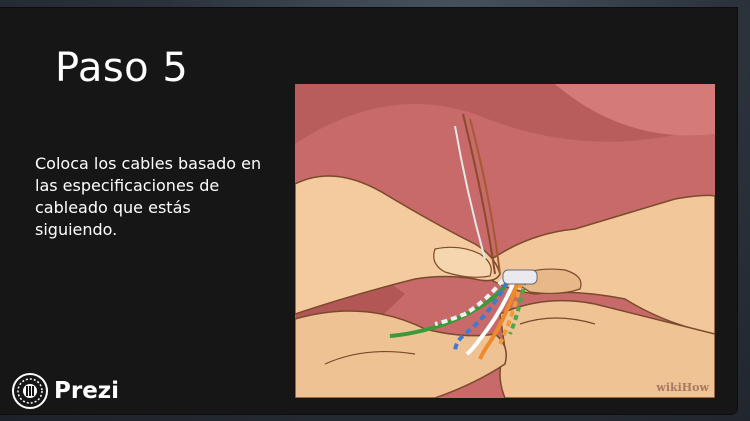 This screenshot has height=421, width=750. I want to click on prezi-branding: Prezi, so click(65, 391).